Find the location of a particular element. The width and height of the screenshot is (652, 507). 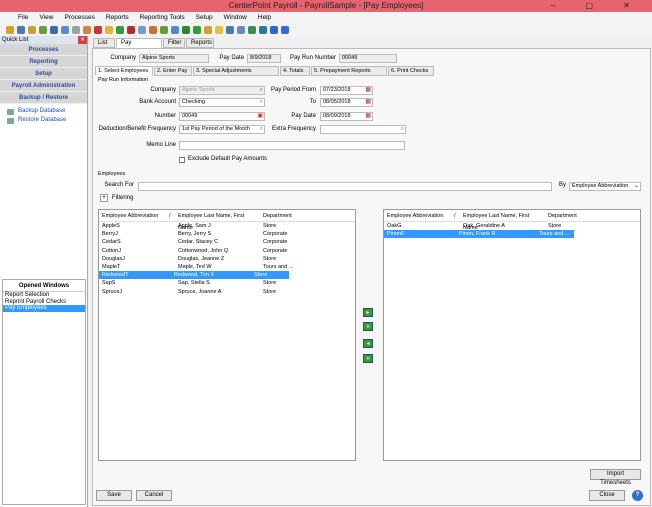

number-reset-icon: ▣ is located at coordinates (260, 116).